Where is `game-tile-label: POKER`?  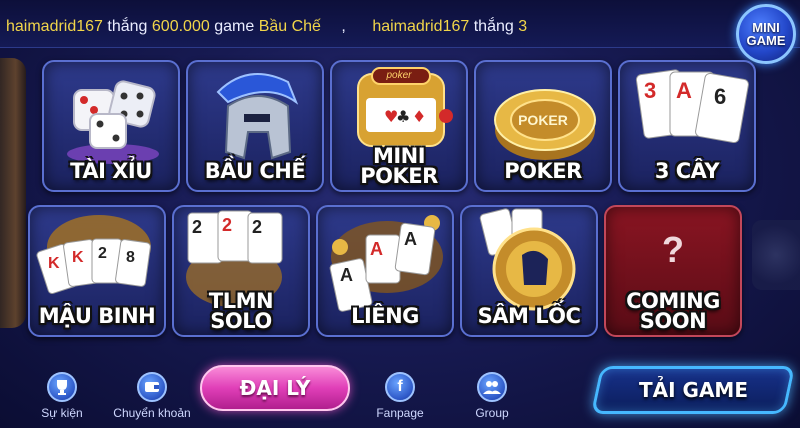 game-tile-label: POKER is located at coordinates (543, 171).